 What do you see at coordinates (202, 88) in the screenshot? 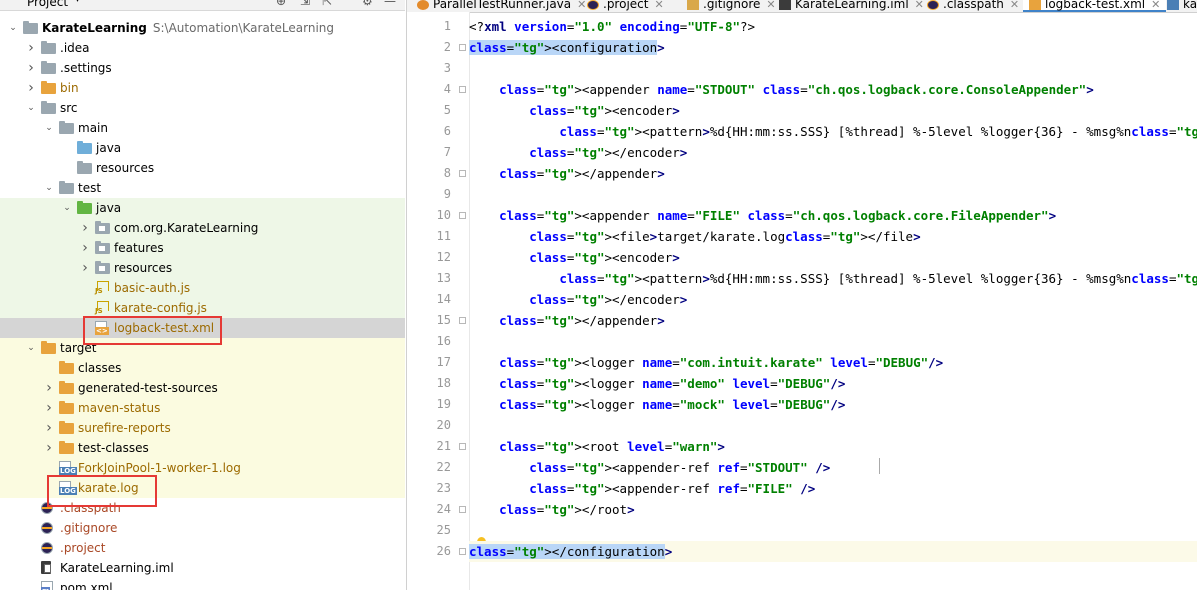
I see `tree-item: › bin` at bounding box center [202, 88].